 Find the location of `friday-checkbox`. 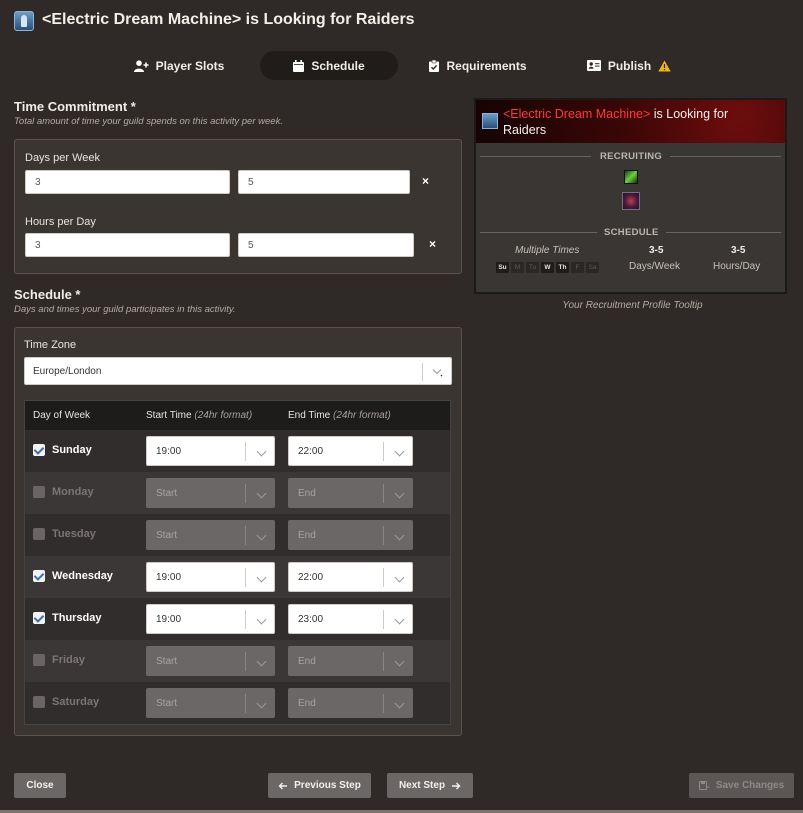

friday-checkbox is located at coordinates (39, 660).